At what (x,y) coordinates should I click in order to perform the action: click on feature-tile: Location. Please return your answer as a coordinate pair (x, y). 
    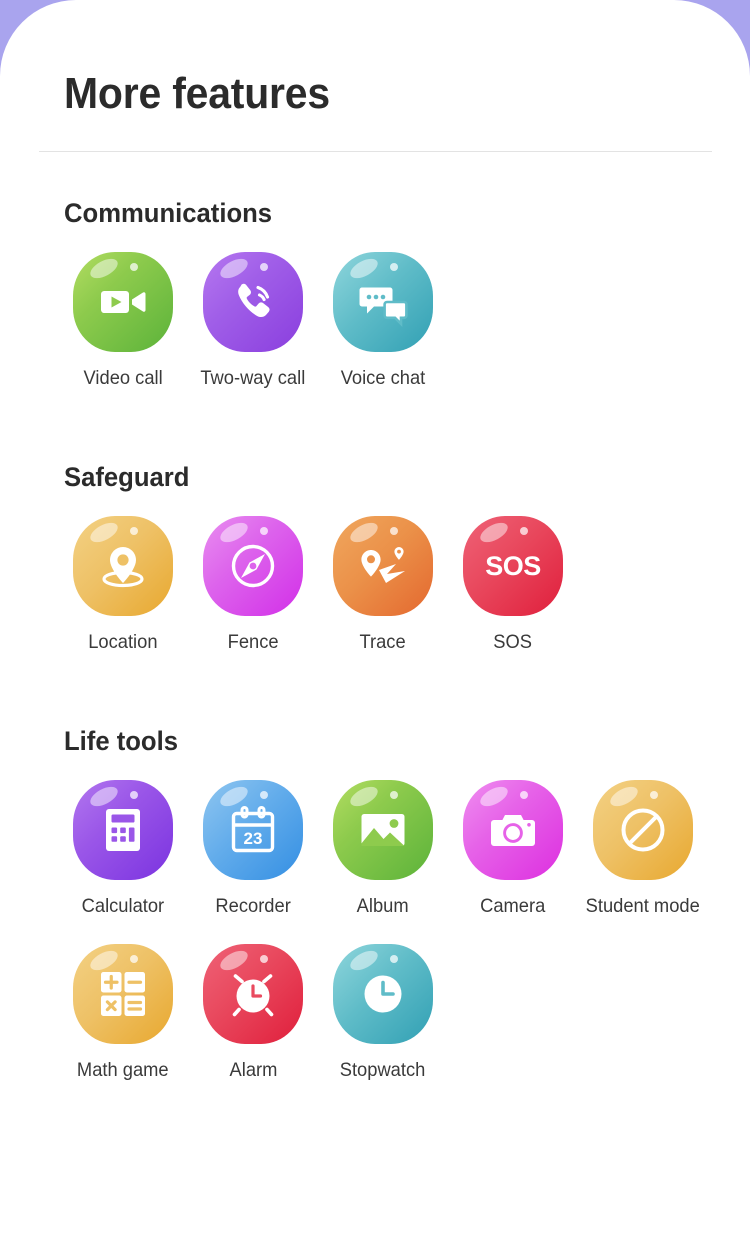
    Looking at the image, I should click on (123, 585).